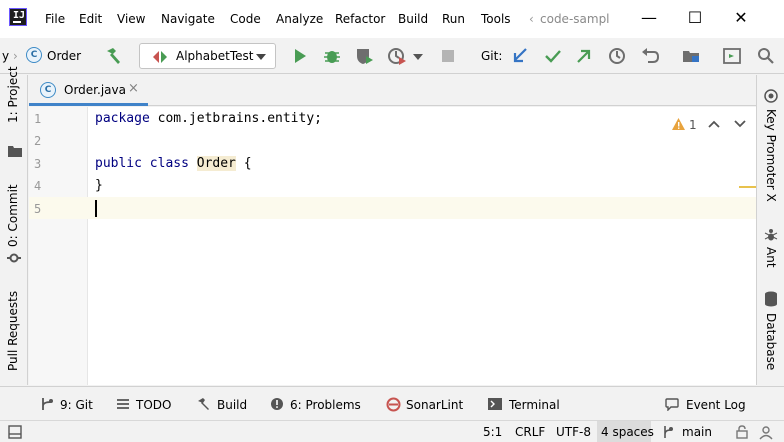 This screenshot has height=442, width=784. I want to click on commit-icon, so click(14, 258).